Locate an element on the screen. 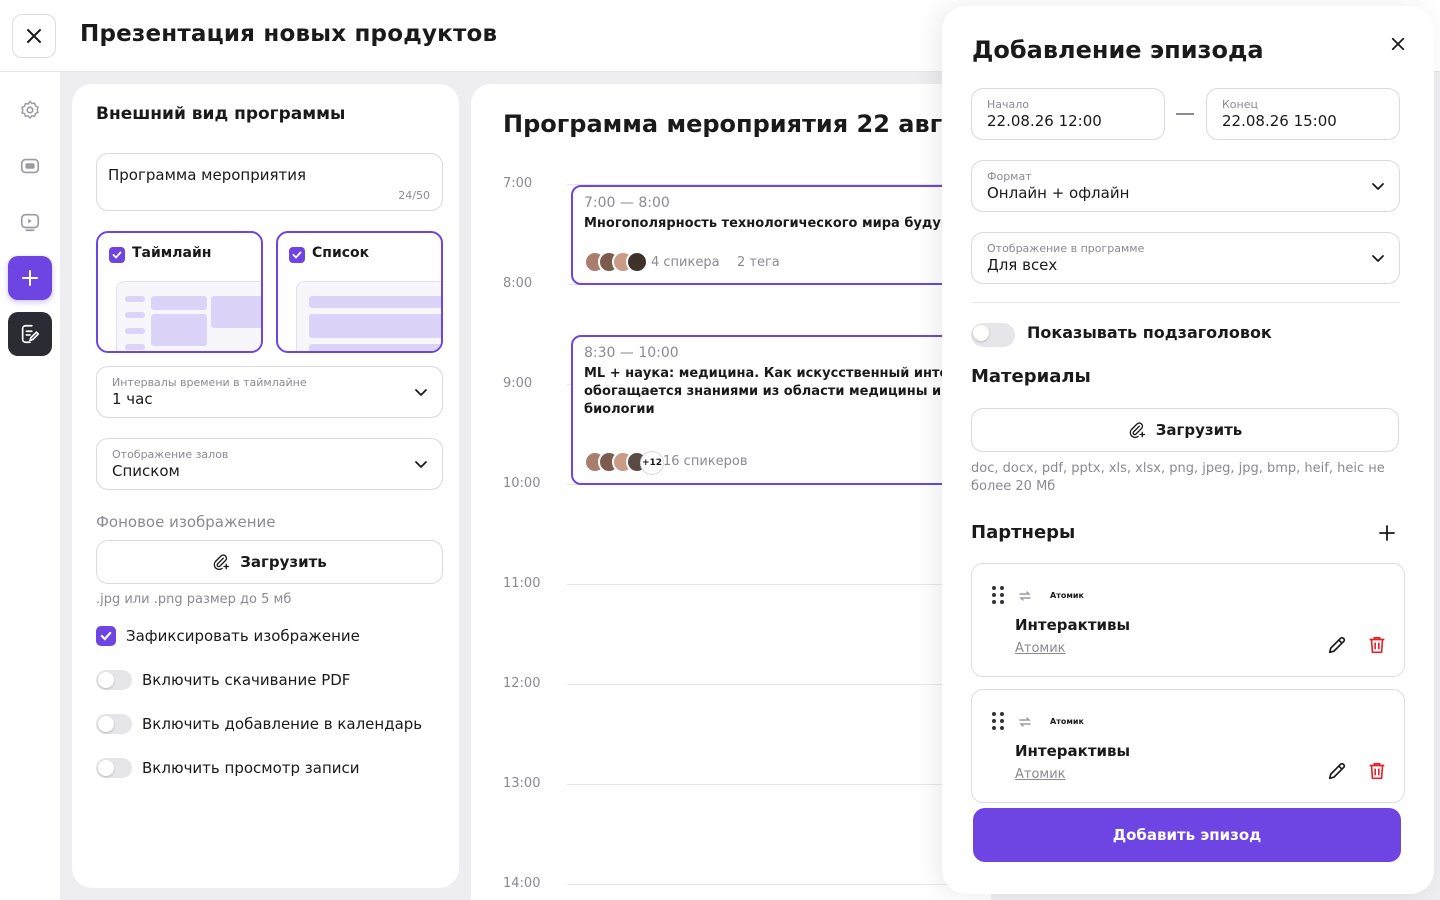 This screenshot has width=1440, height=900. start-datetime-field: Начало 22.08.26 12:00 is located at coordinates (1068, 114).